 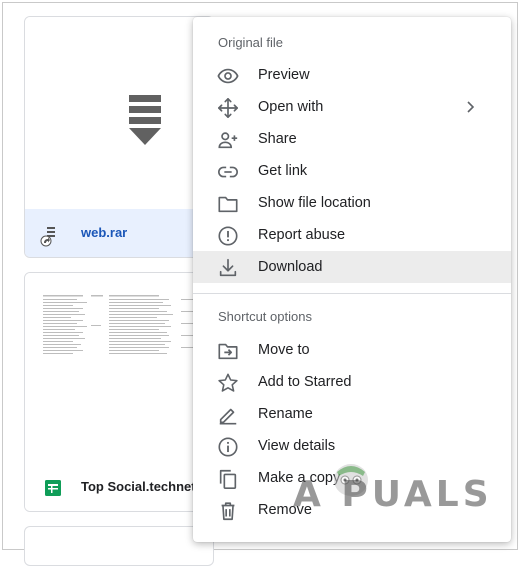 I want to click on move-to-folder-icon, so click(x=228, y=351).